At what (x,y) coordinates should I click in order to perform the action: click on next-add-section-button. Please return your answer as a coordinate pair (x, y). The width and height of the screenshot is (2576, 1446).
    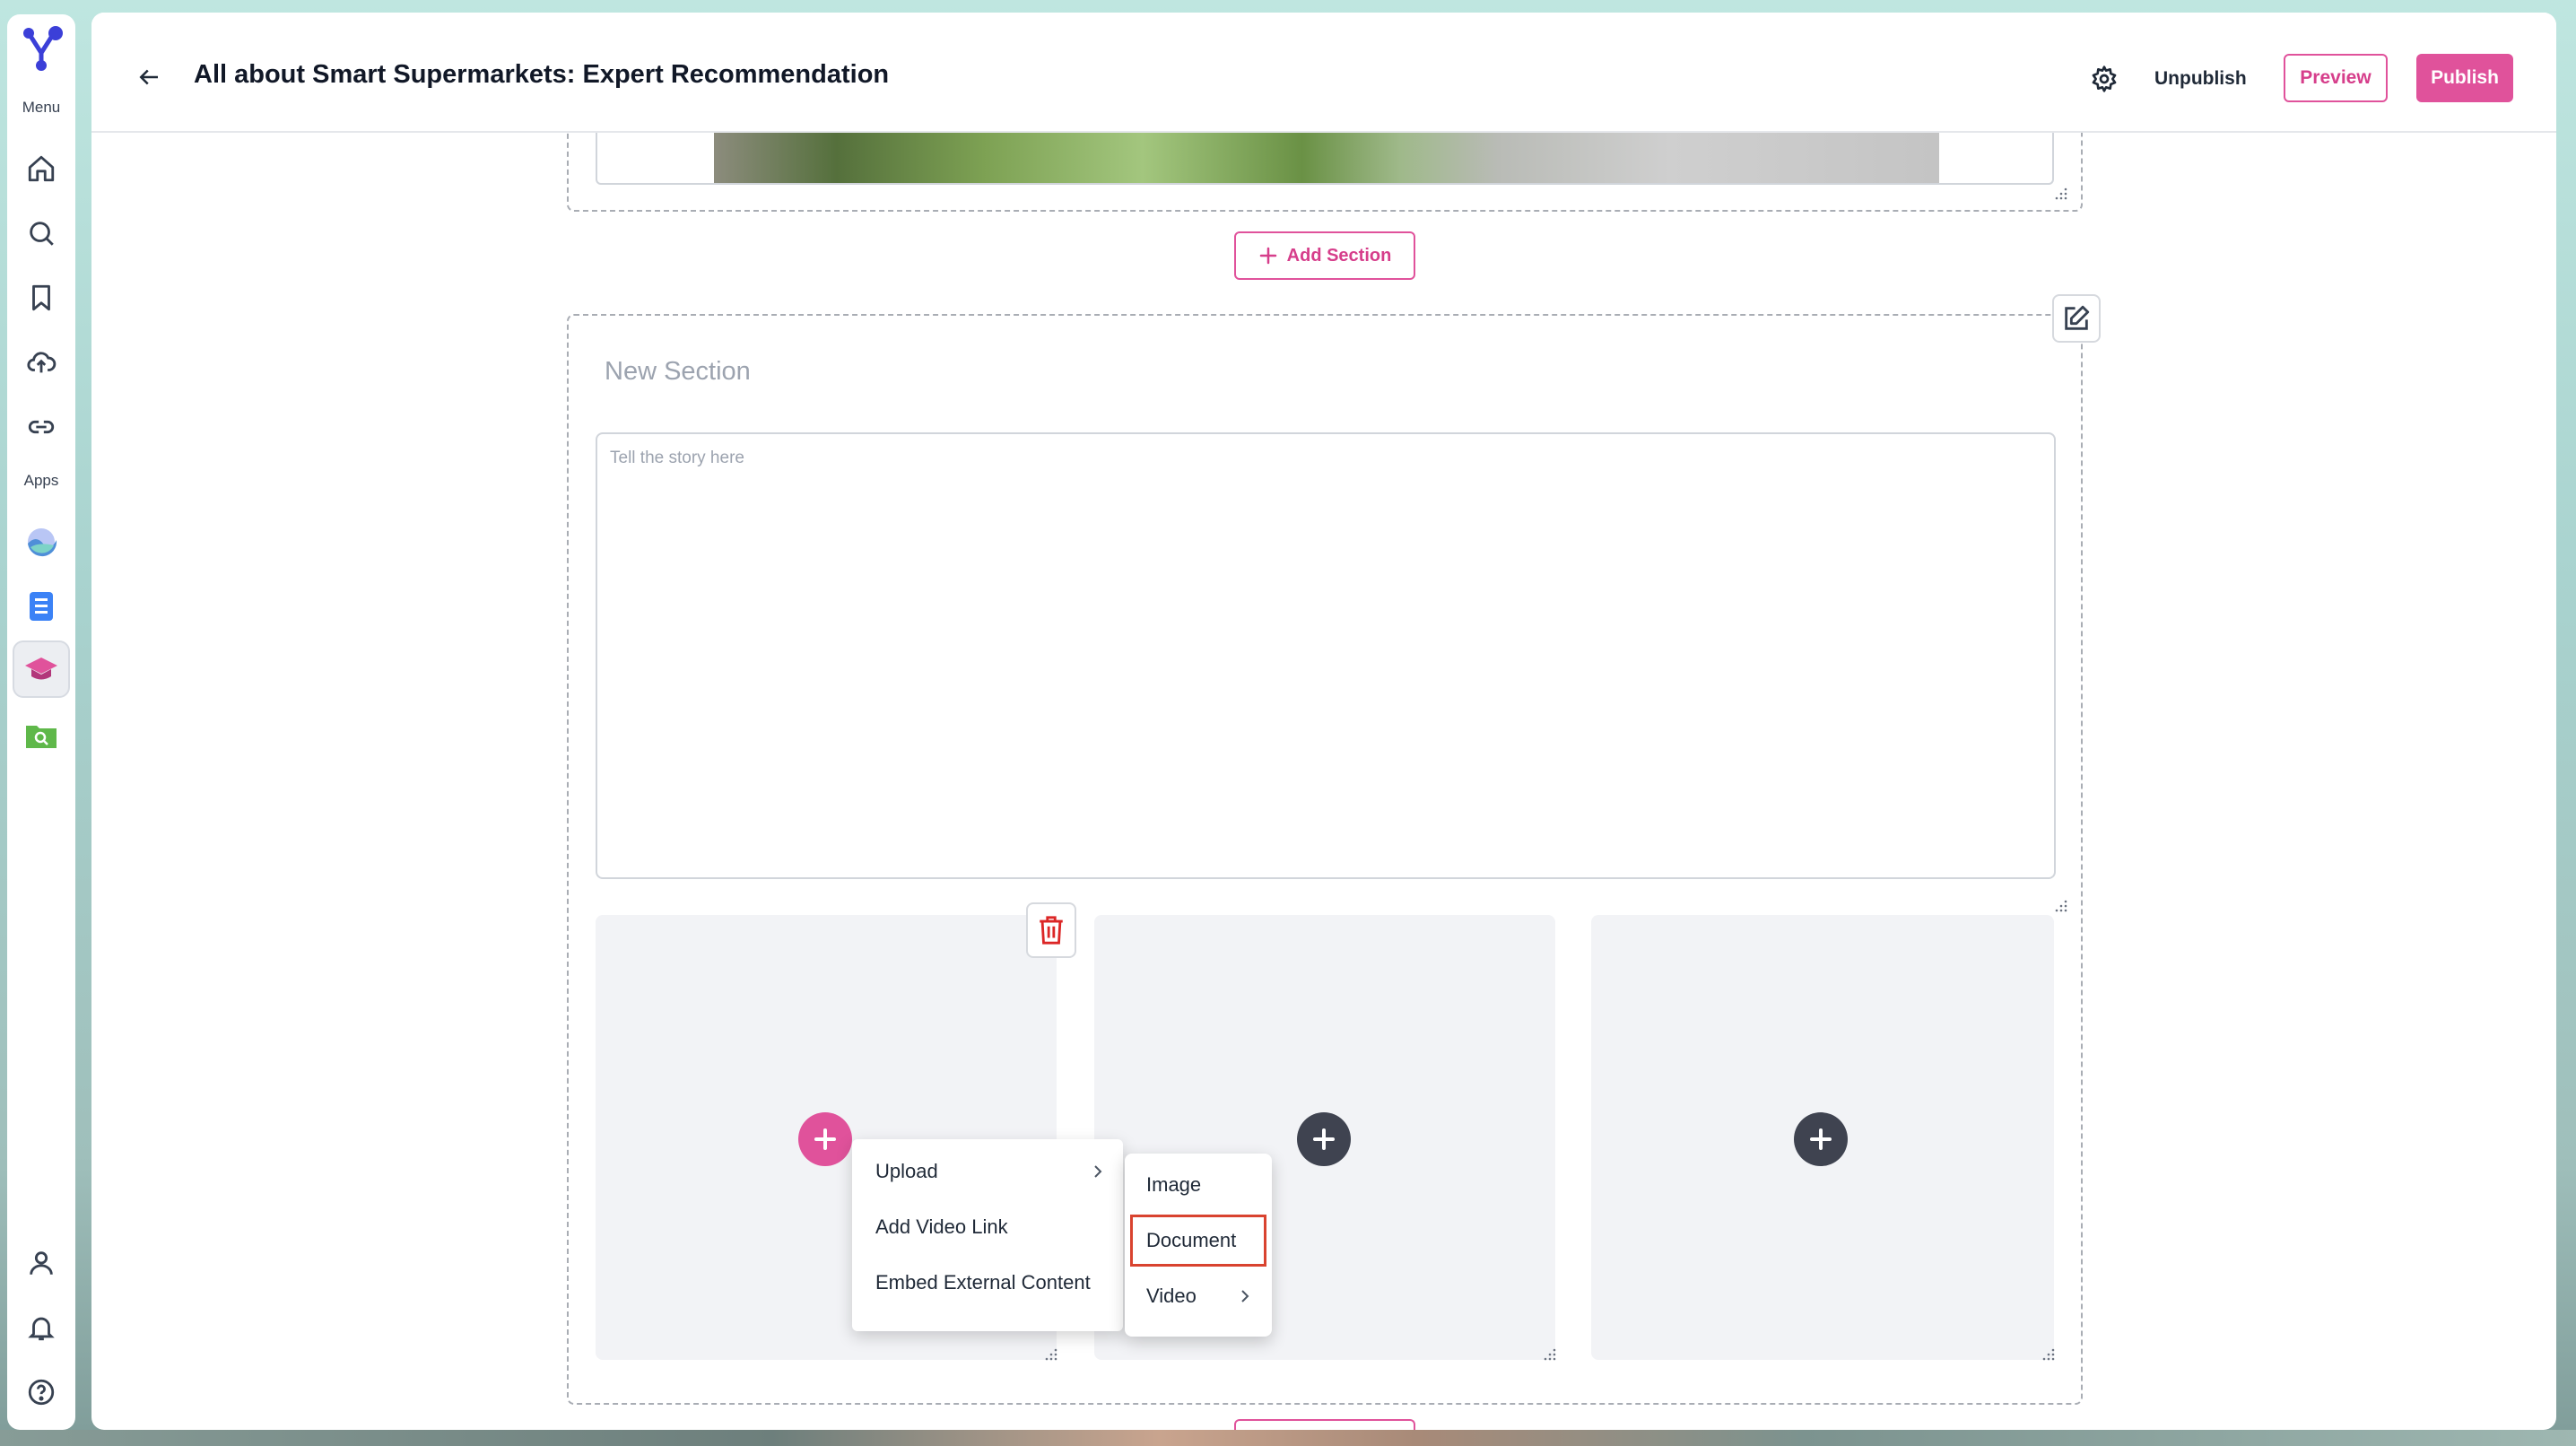
    Looking at the image, I should click on (1324, 1424).